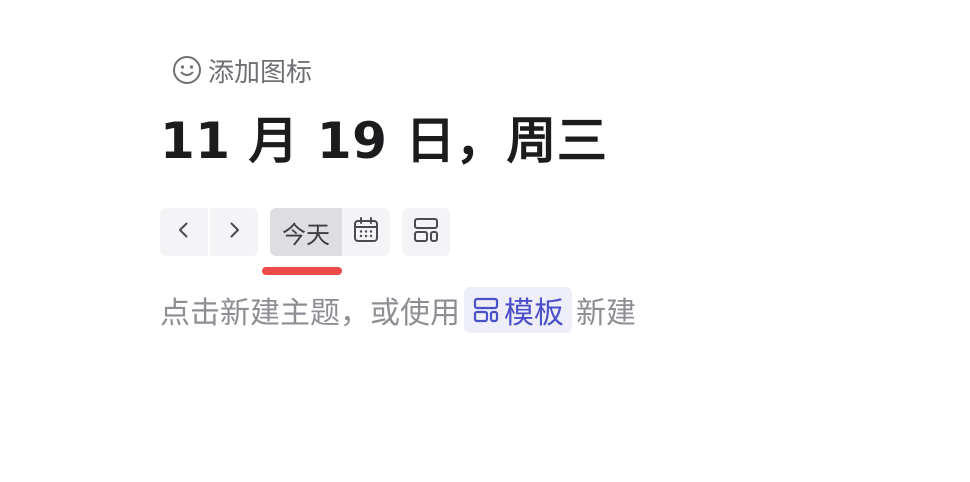 The height and width of the screenshot is (482, 970). What do you see at coordinates (209, 232) in the screenshot?
I see `date-nav-group` at bounding box center [209, 232].